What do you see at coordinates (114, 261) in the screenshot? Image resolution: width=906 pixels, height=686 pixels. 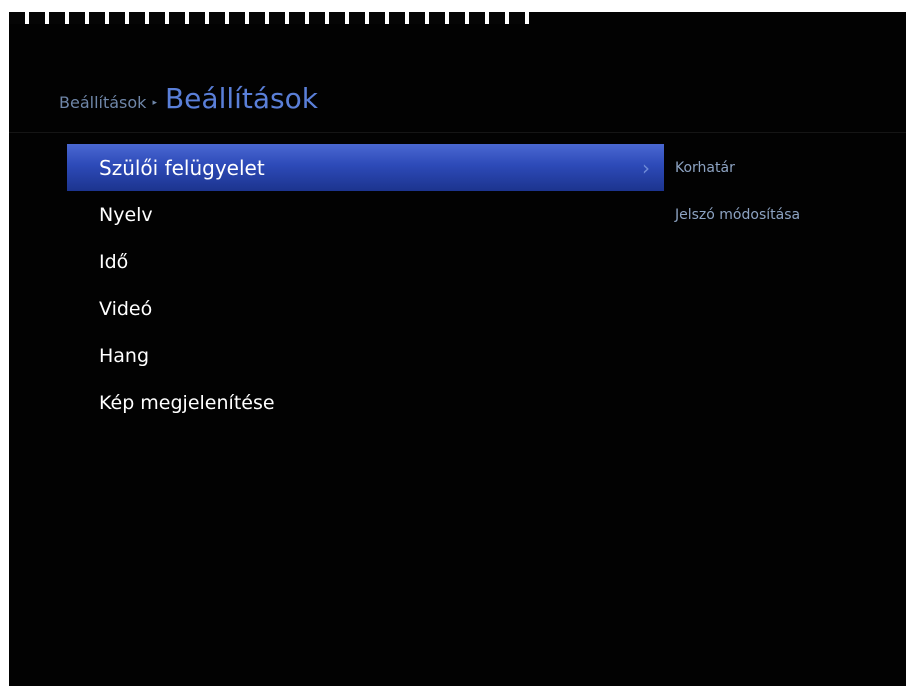 I see `menu-item-label: Idő` at bounding box center [114, 261].